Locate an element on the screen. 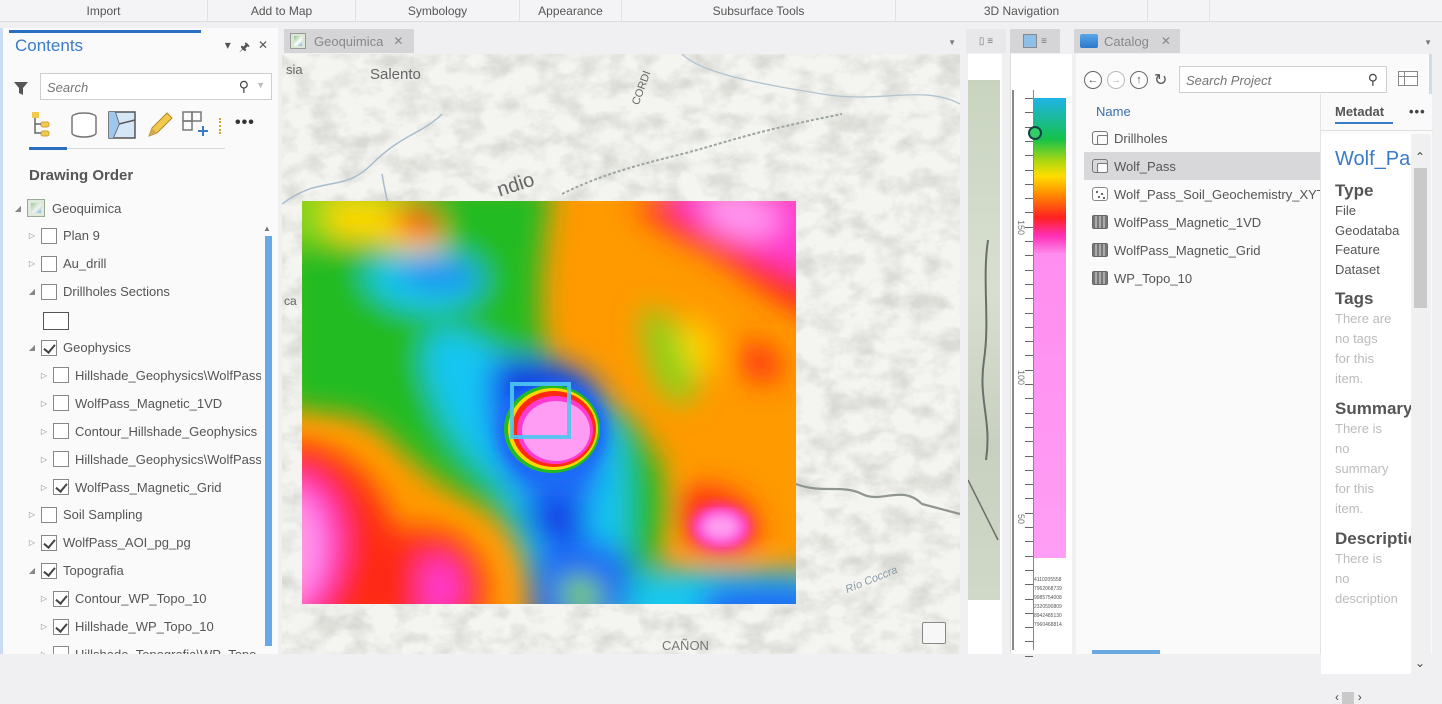  contents-scrollbar: ▲ is located at coordinates (268, 439).